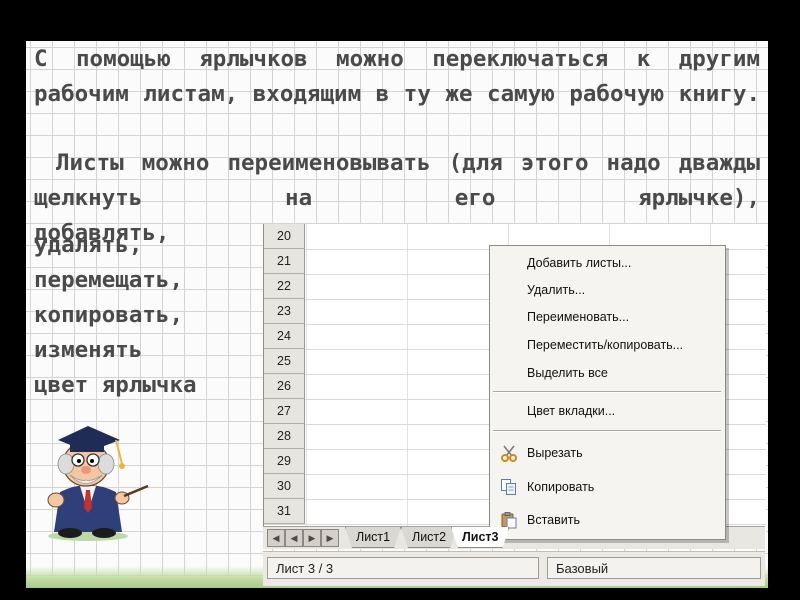  I want to click on action-move: перемещать,, so click(109, 280).